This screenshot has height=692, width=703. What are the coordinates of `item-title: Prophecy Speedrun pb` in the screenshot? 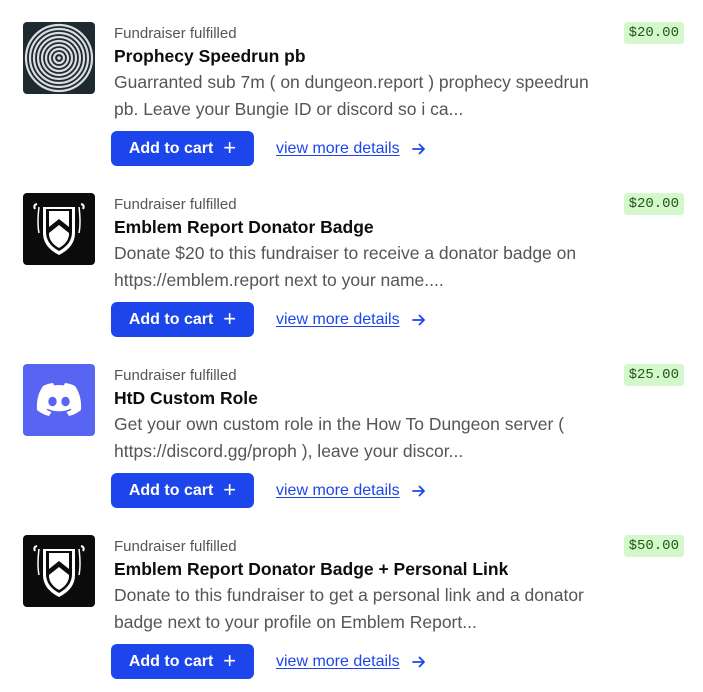 It's located at (210, 56).